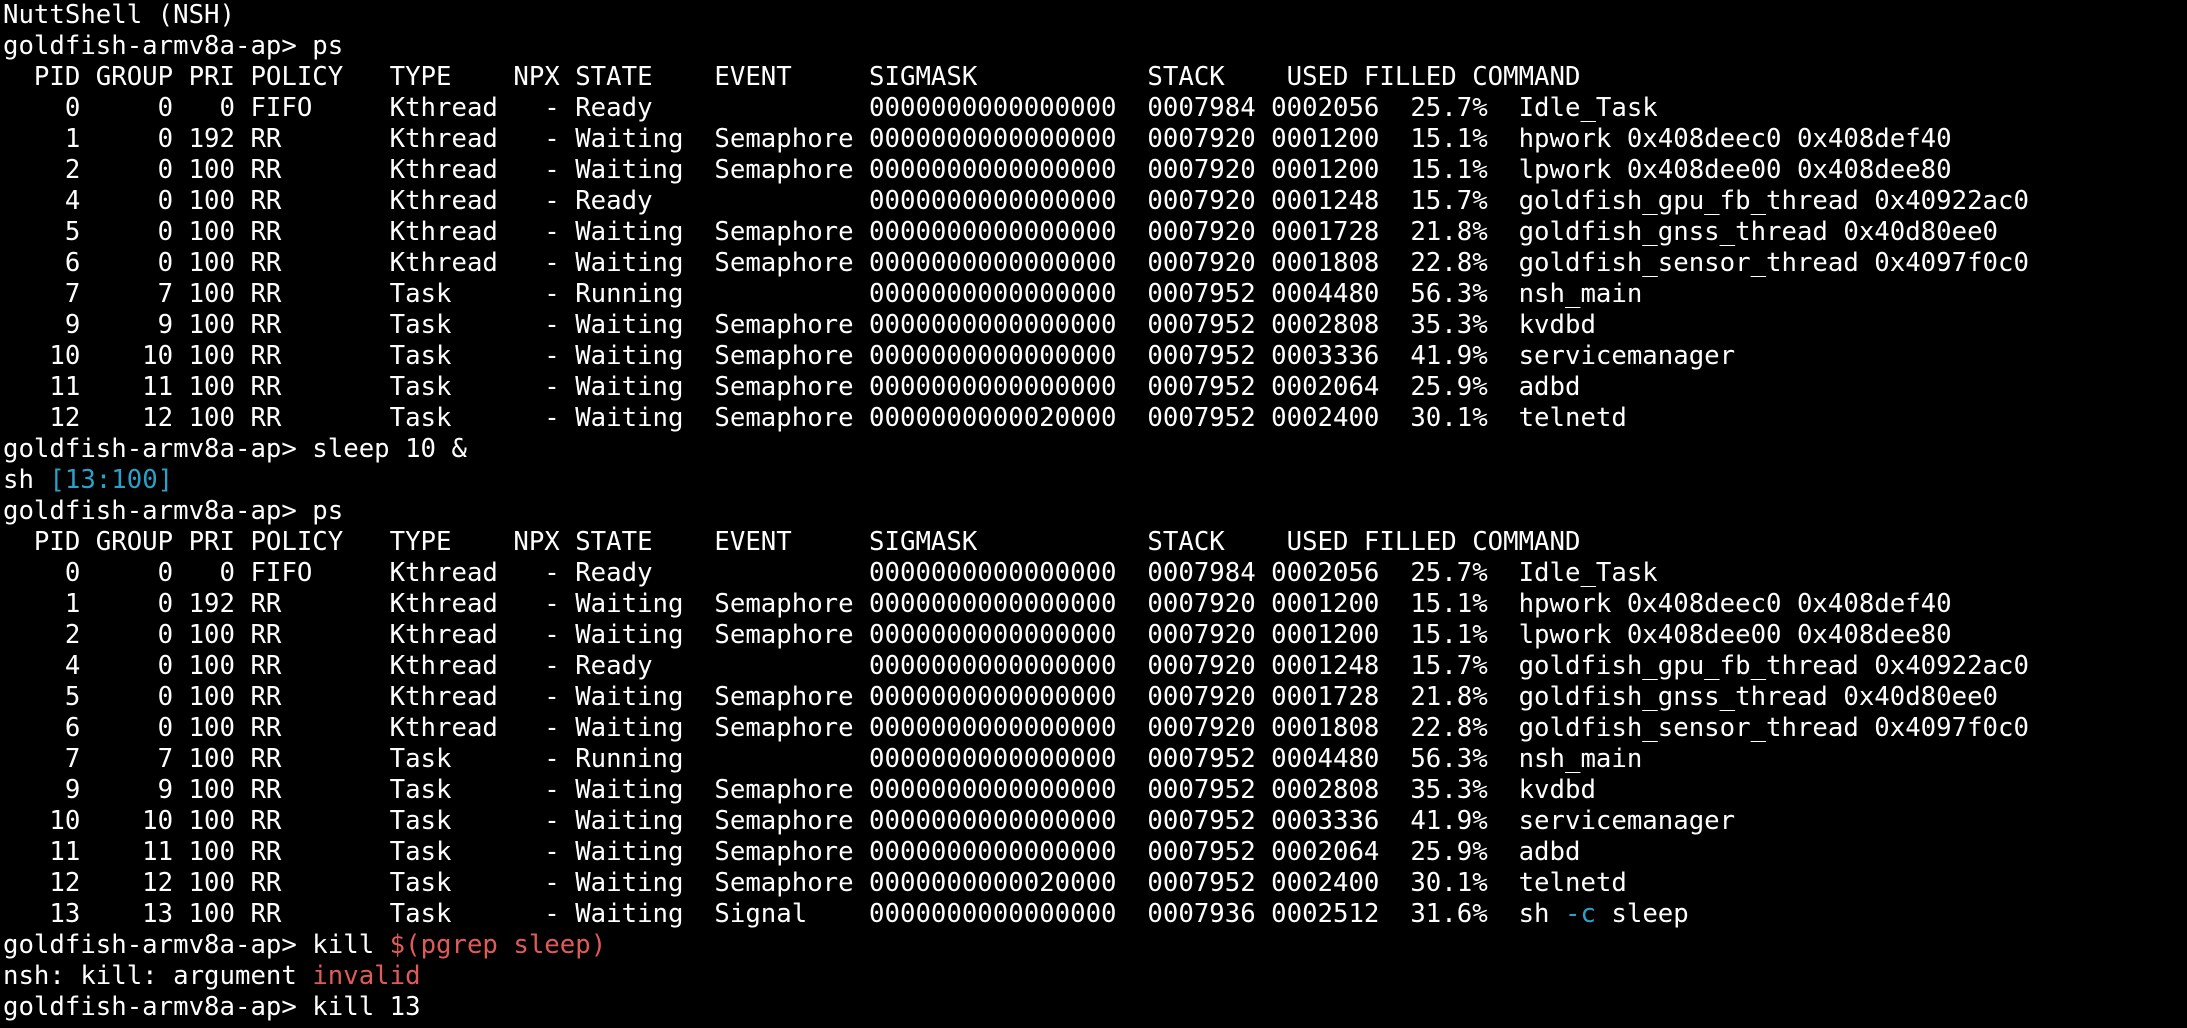 This screenshot has height=1028, width=2187. Describe the element at coordinates (111, 480) in the screenshot. I see `terminal-text-segment: [13:100]` at that location.